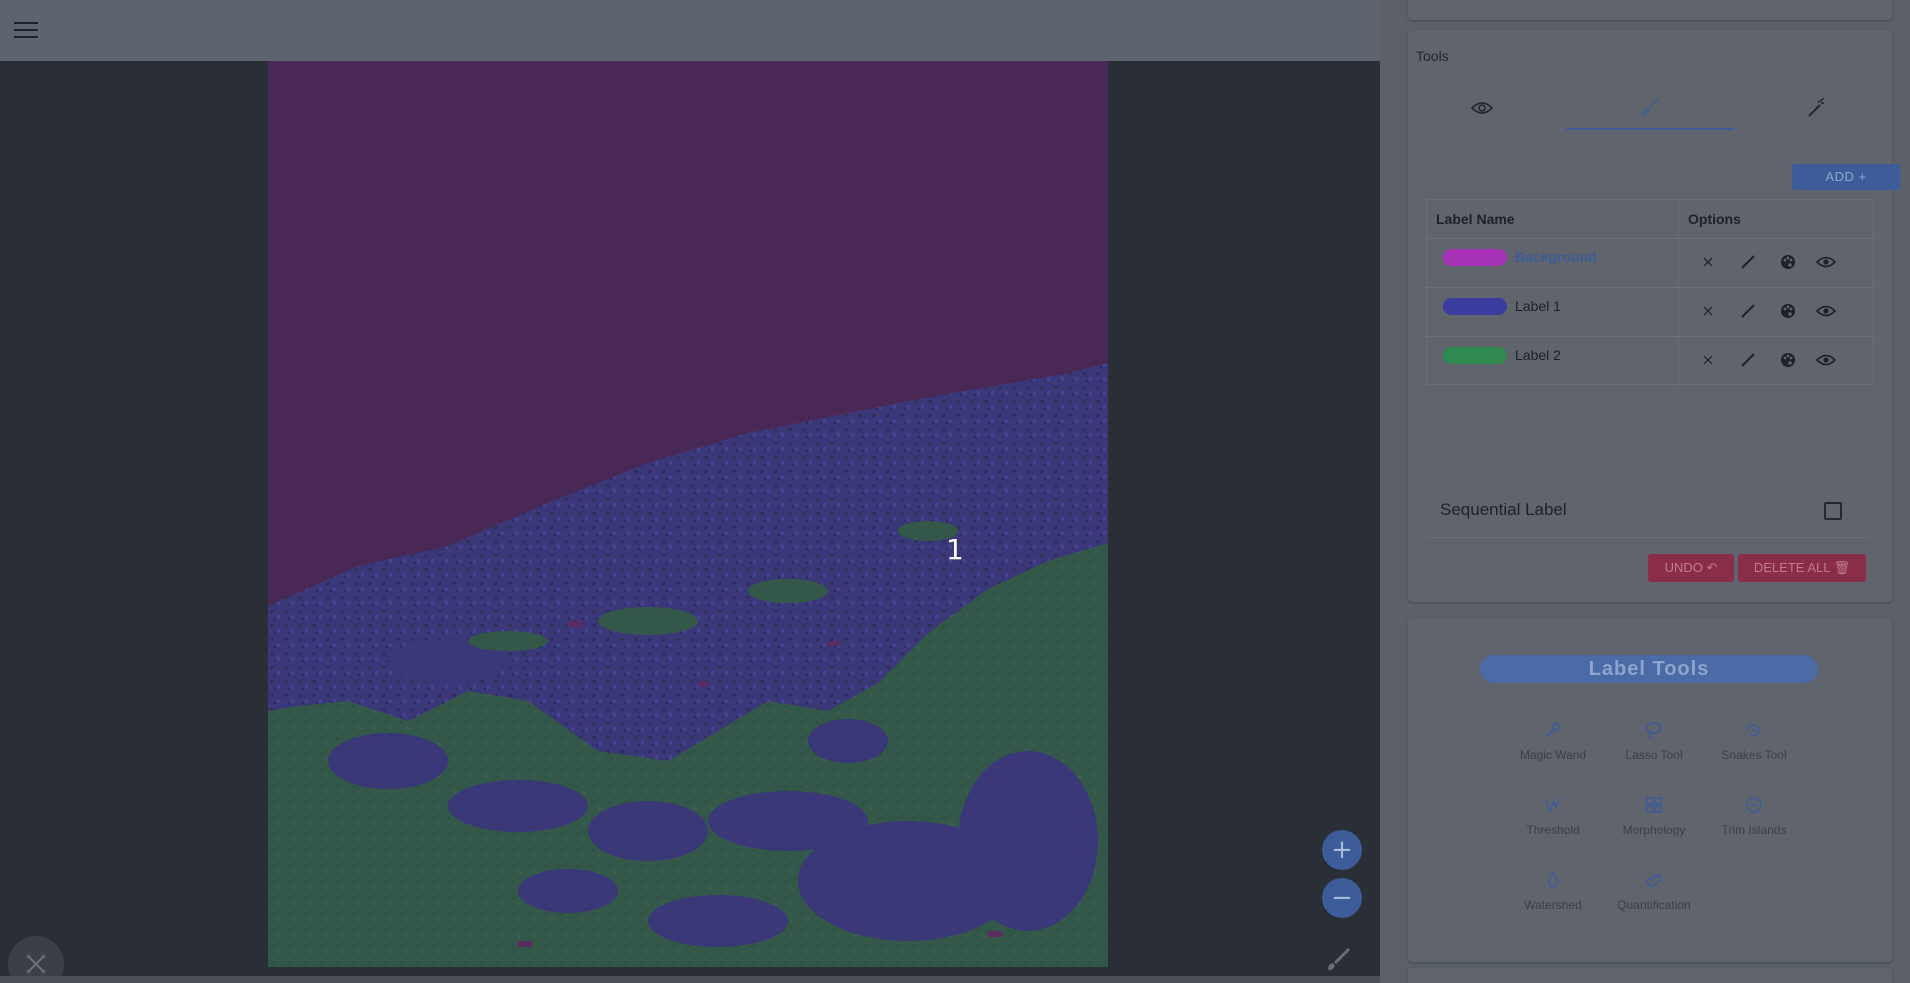 The width and height of the screenshot is (1910, 983). Describe the element at coordinates (1654, 730) in the screenshot. I see `lasso-icon` at that location.